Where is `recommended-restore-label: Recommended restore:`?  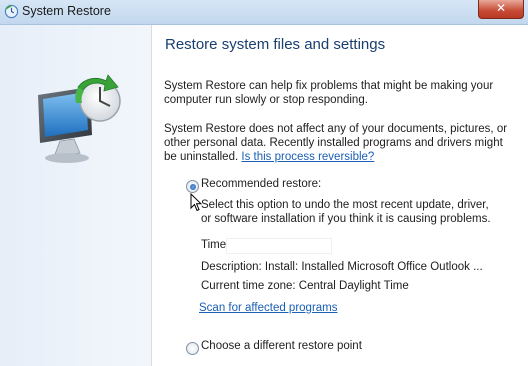
recommended-restore-label: Recommended restore: is located at coordinates (261, 184).